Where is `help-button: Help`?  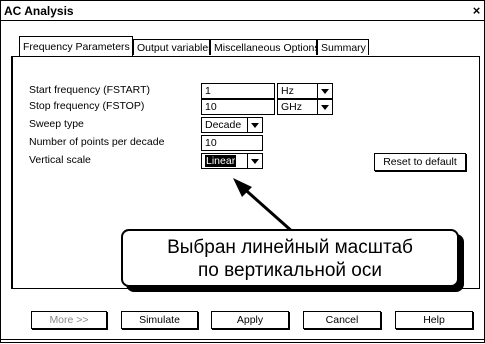
help-button: Help is located at coordinates (434, 320).